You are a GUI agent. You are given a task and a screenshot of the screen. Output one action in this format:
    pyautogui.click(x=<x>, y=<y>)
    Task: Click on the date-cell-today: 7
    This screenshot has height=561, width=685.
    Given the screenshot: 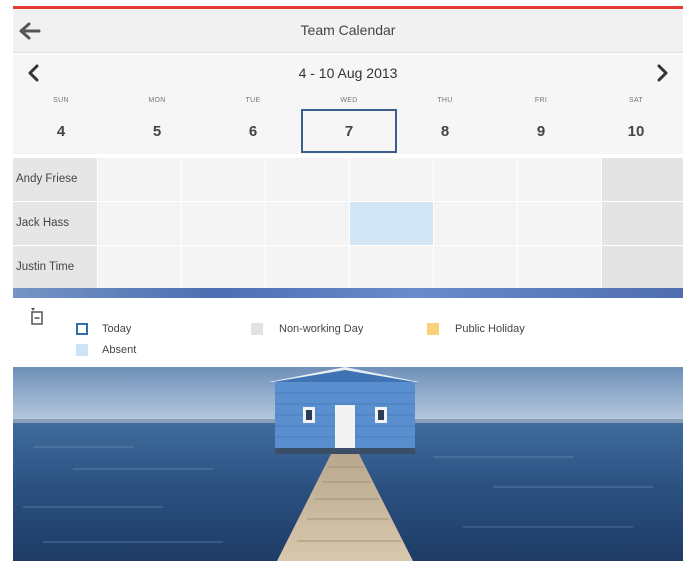 What is the action you would take?
    pyautogui.click(x=349, y=132)
    